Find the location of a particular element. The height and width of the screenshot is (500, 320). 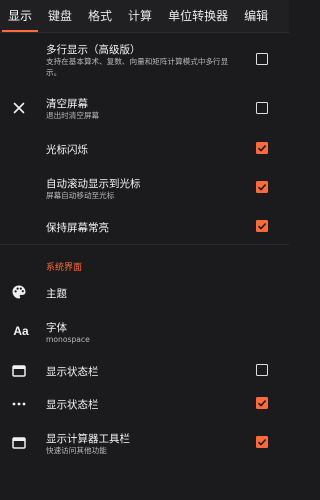

section-title: 系统界面 is located at coordinates (64, 268).